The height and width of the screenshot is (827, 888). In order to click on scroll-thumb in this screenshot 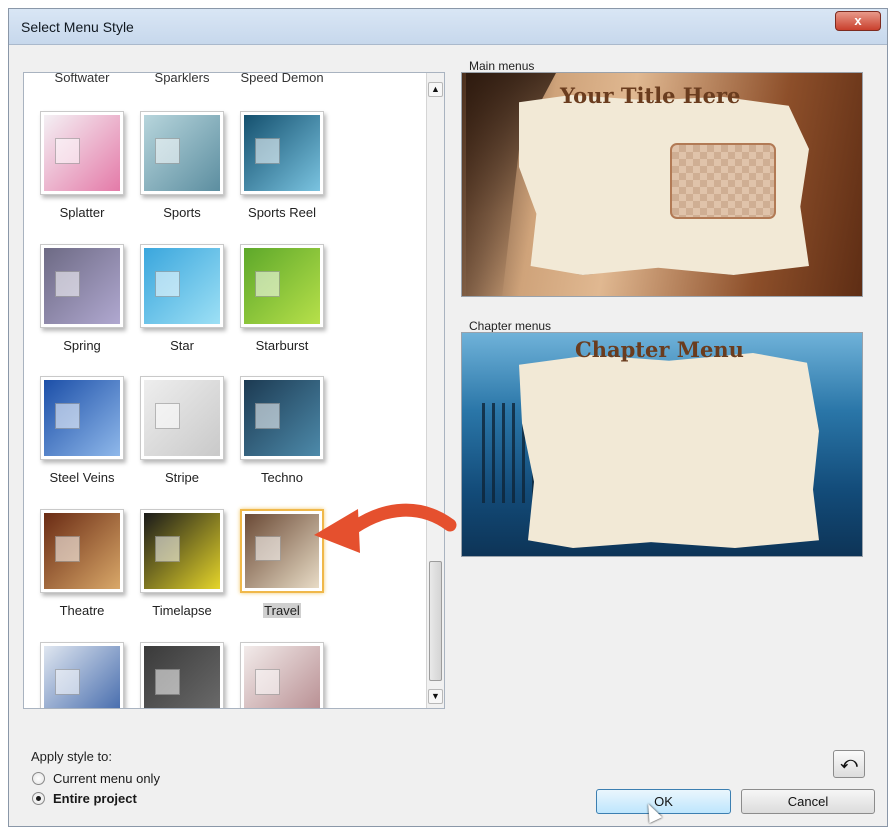, I will do `click(435, 621)`.